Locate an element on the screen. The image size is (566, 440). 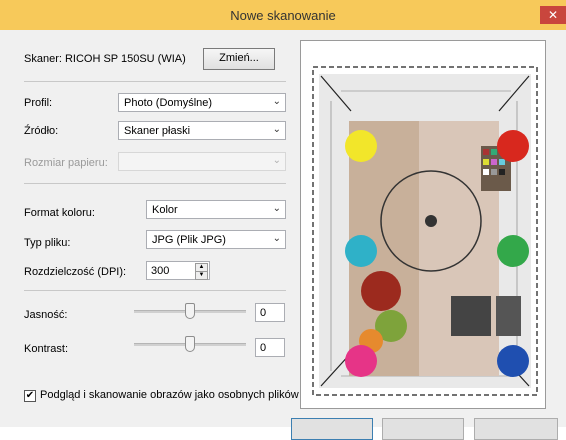
resolution-label: Rozdzielczość (DPI): is located at coordinates (75, 272).